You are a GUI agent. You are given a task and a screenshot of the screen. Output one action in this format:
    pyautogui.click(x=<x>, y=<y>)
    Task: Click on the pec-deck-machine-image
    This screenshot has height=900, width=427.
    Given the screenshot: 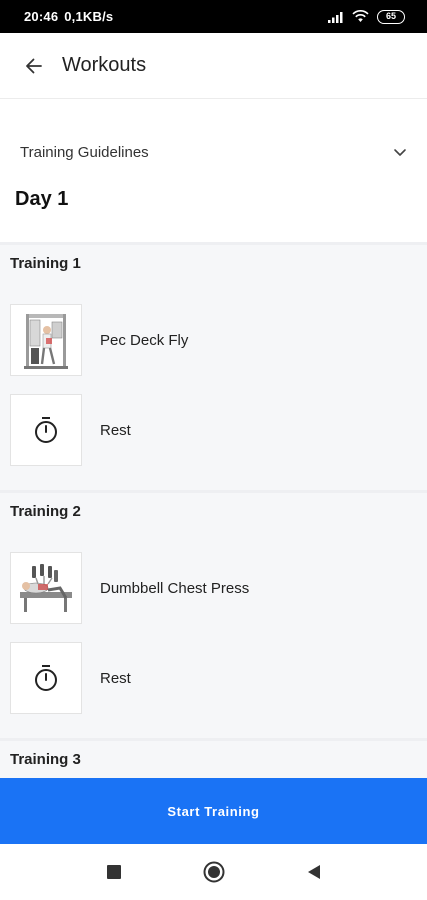 What is the action you would take?
    pyautogui.click(x=46, y=340)
    